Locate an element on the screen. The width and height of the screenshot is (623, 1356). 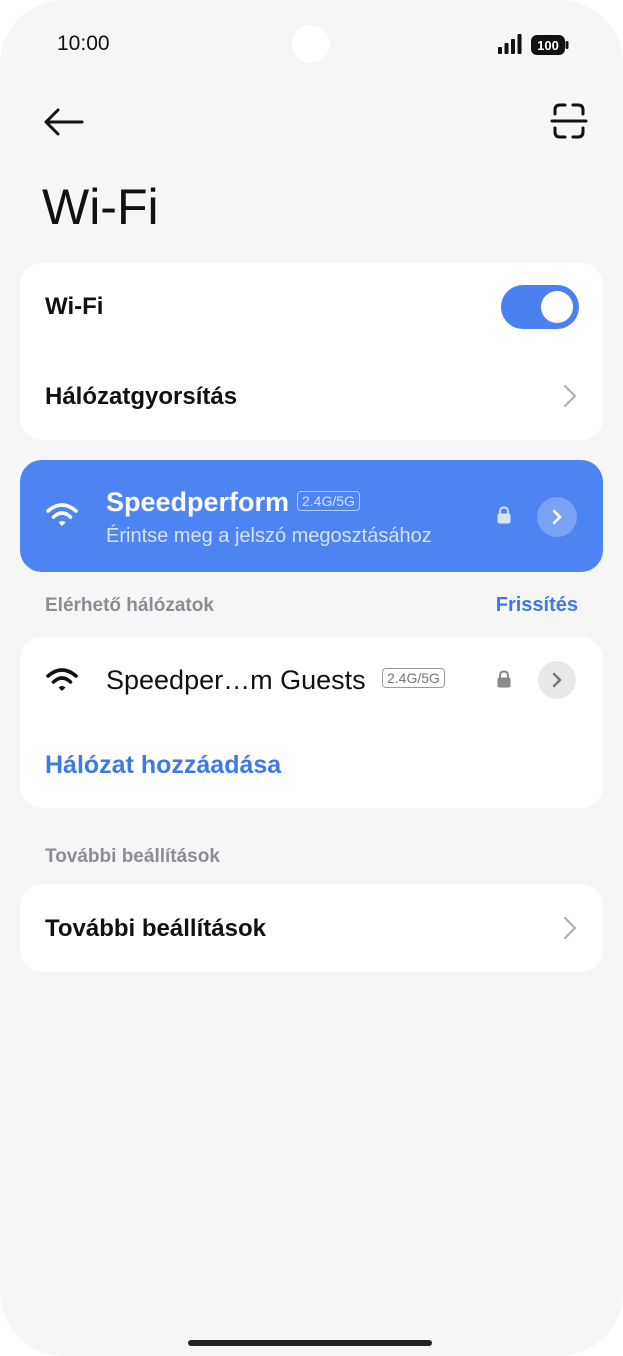
network-acceleration-row: Hálózatgyorsítás is located at coordinates (311, 395).